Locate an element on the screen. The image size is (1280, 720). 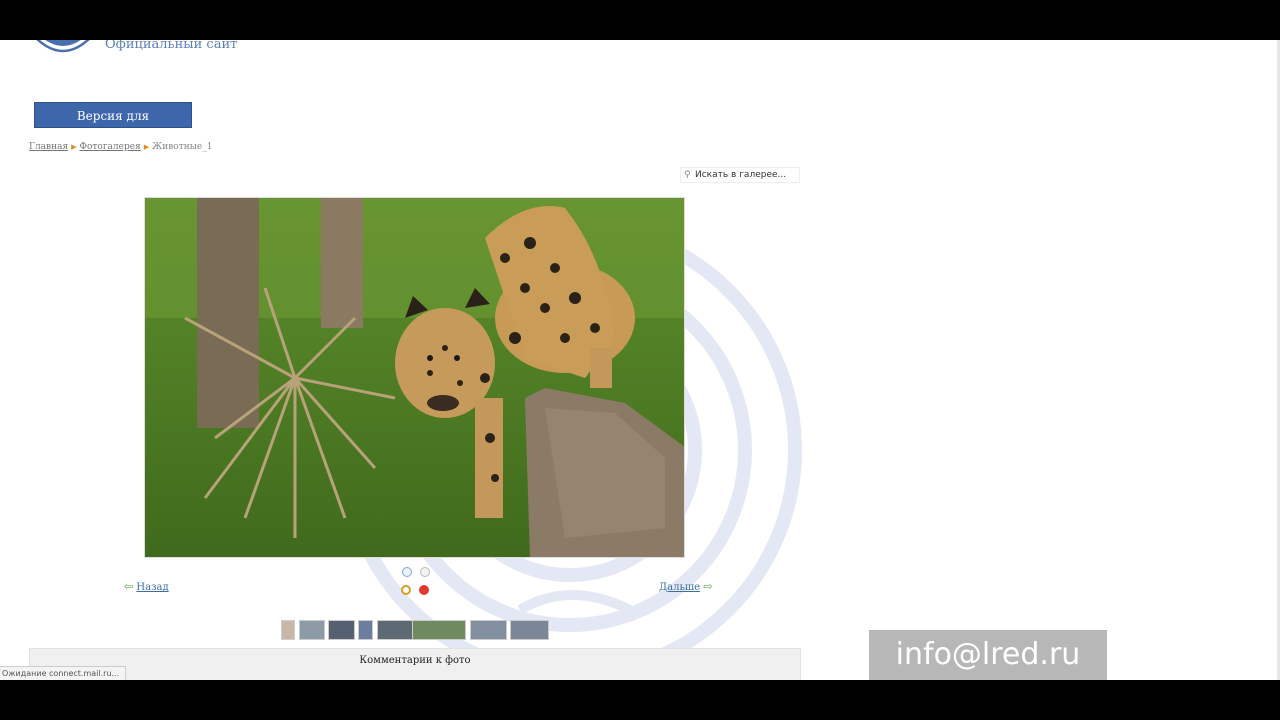
play-slideshow-icon is located at coordinates (407, 572).